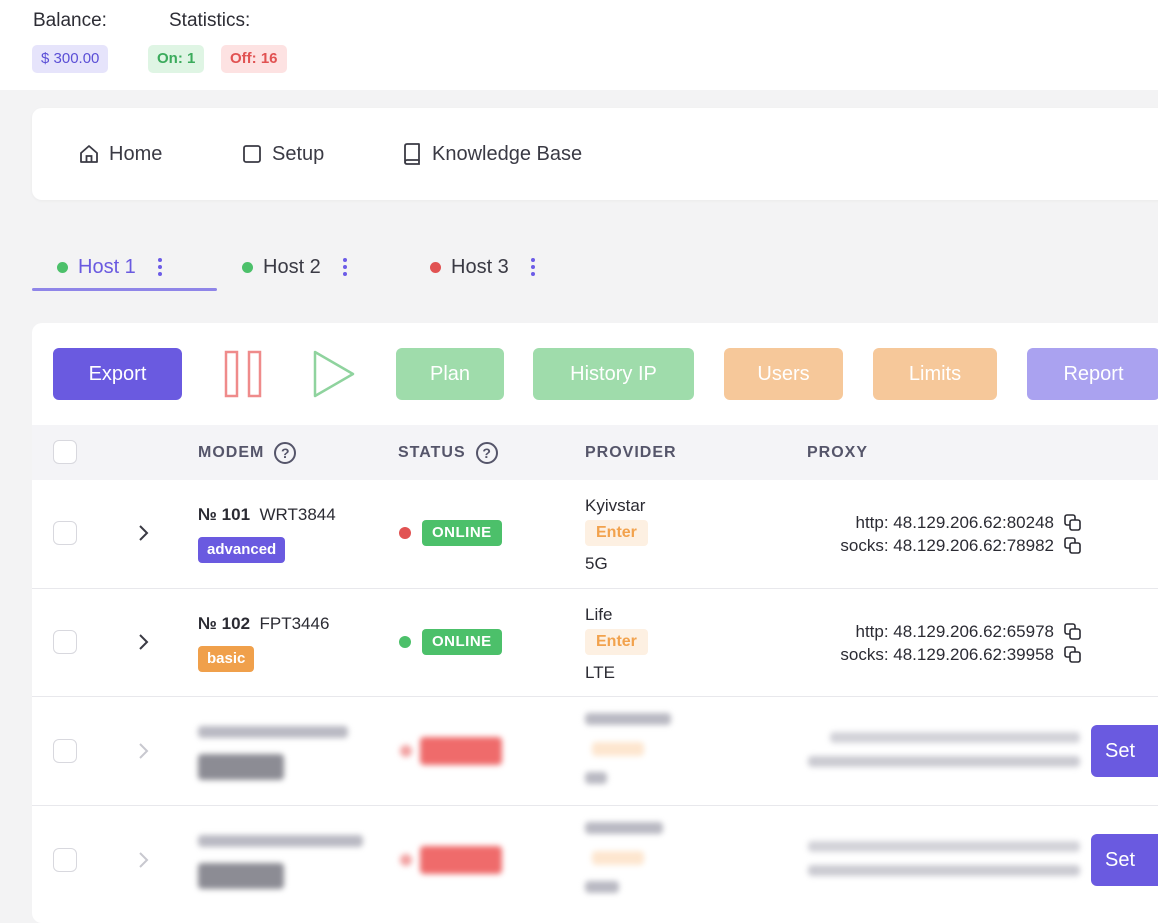  I want to click on plan-badge: basic, so click(226, 659).